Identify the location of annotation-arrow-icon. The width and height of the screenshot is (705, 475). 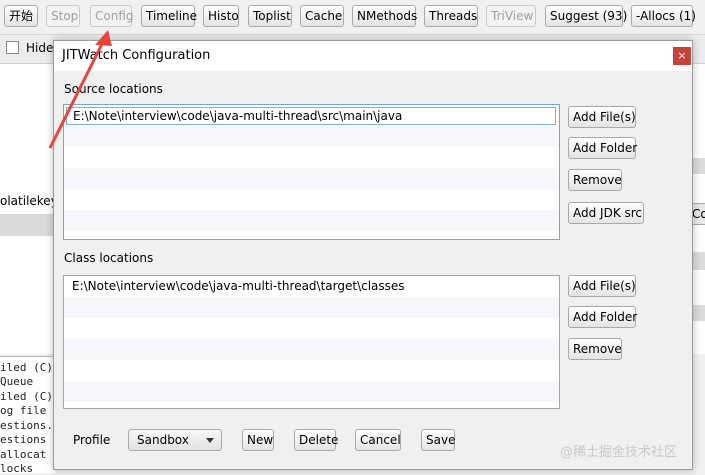
(80, 89).